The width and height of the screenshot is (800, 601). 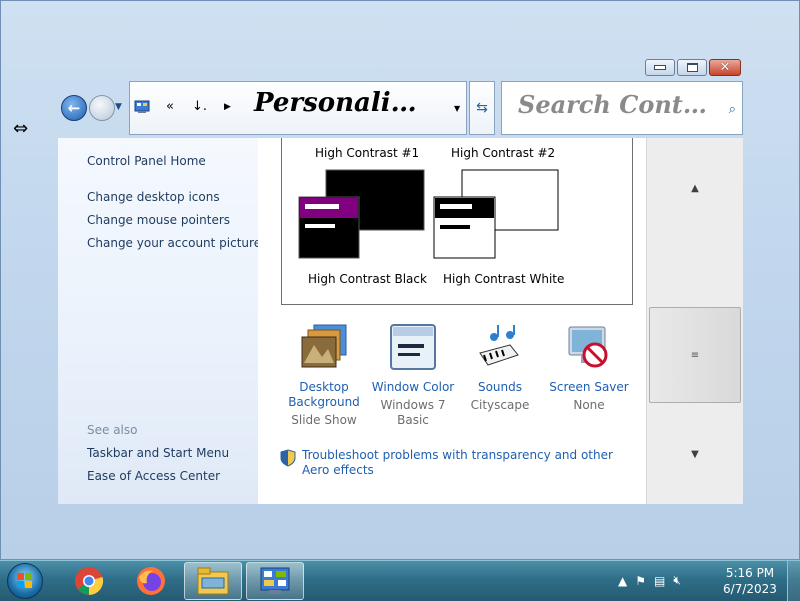 What do you see at coordinates (589, 387) in the screenshot?
I see `screen-saver-label: Screen Saver` at bounding box center [589, 387].